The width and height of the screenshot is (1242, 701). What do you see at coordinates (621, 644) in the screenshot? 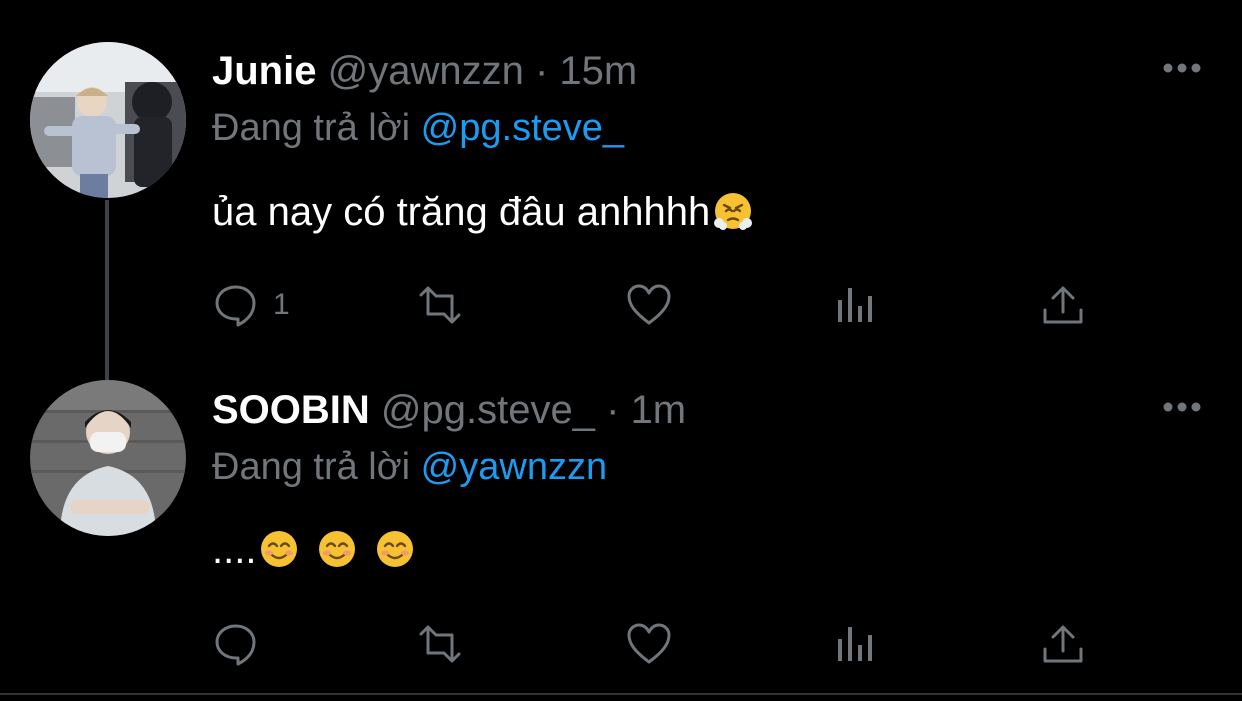
I see `tweet-actions` at bounding box center [621, 644].